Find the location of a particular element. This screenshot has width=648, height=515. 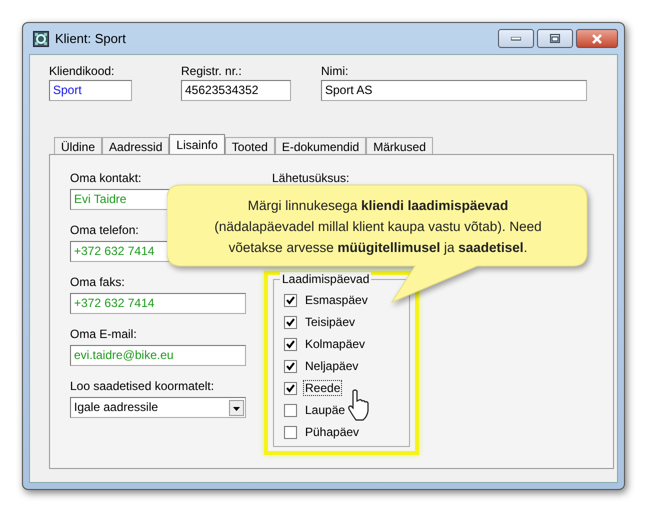

field-label: Lähetusüksus: is located at coordinates (311, 178).